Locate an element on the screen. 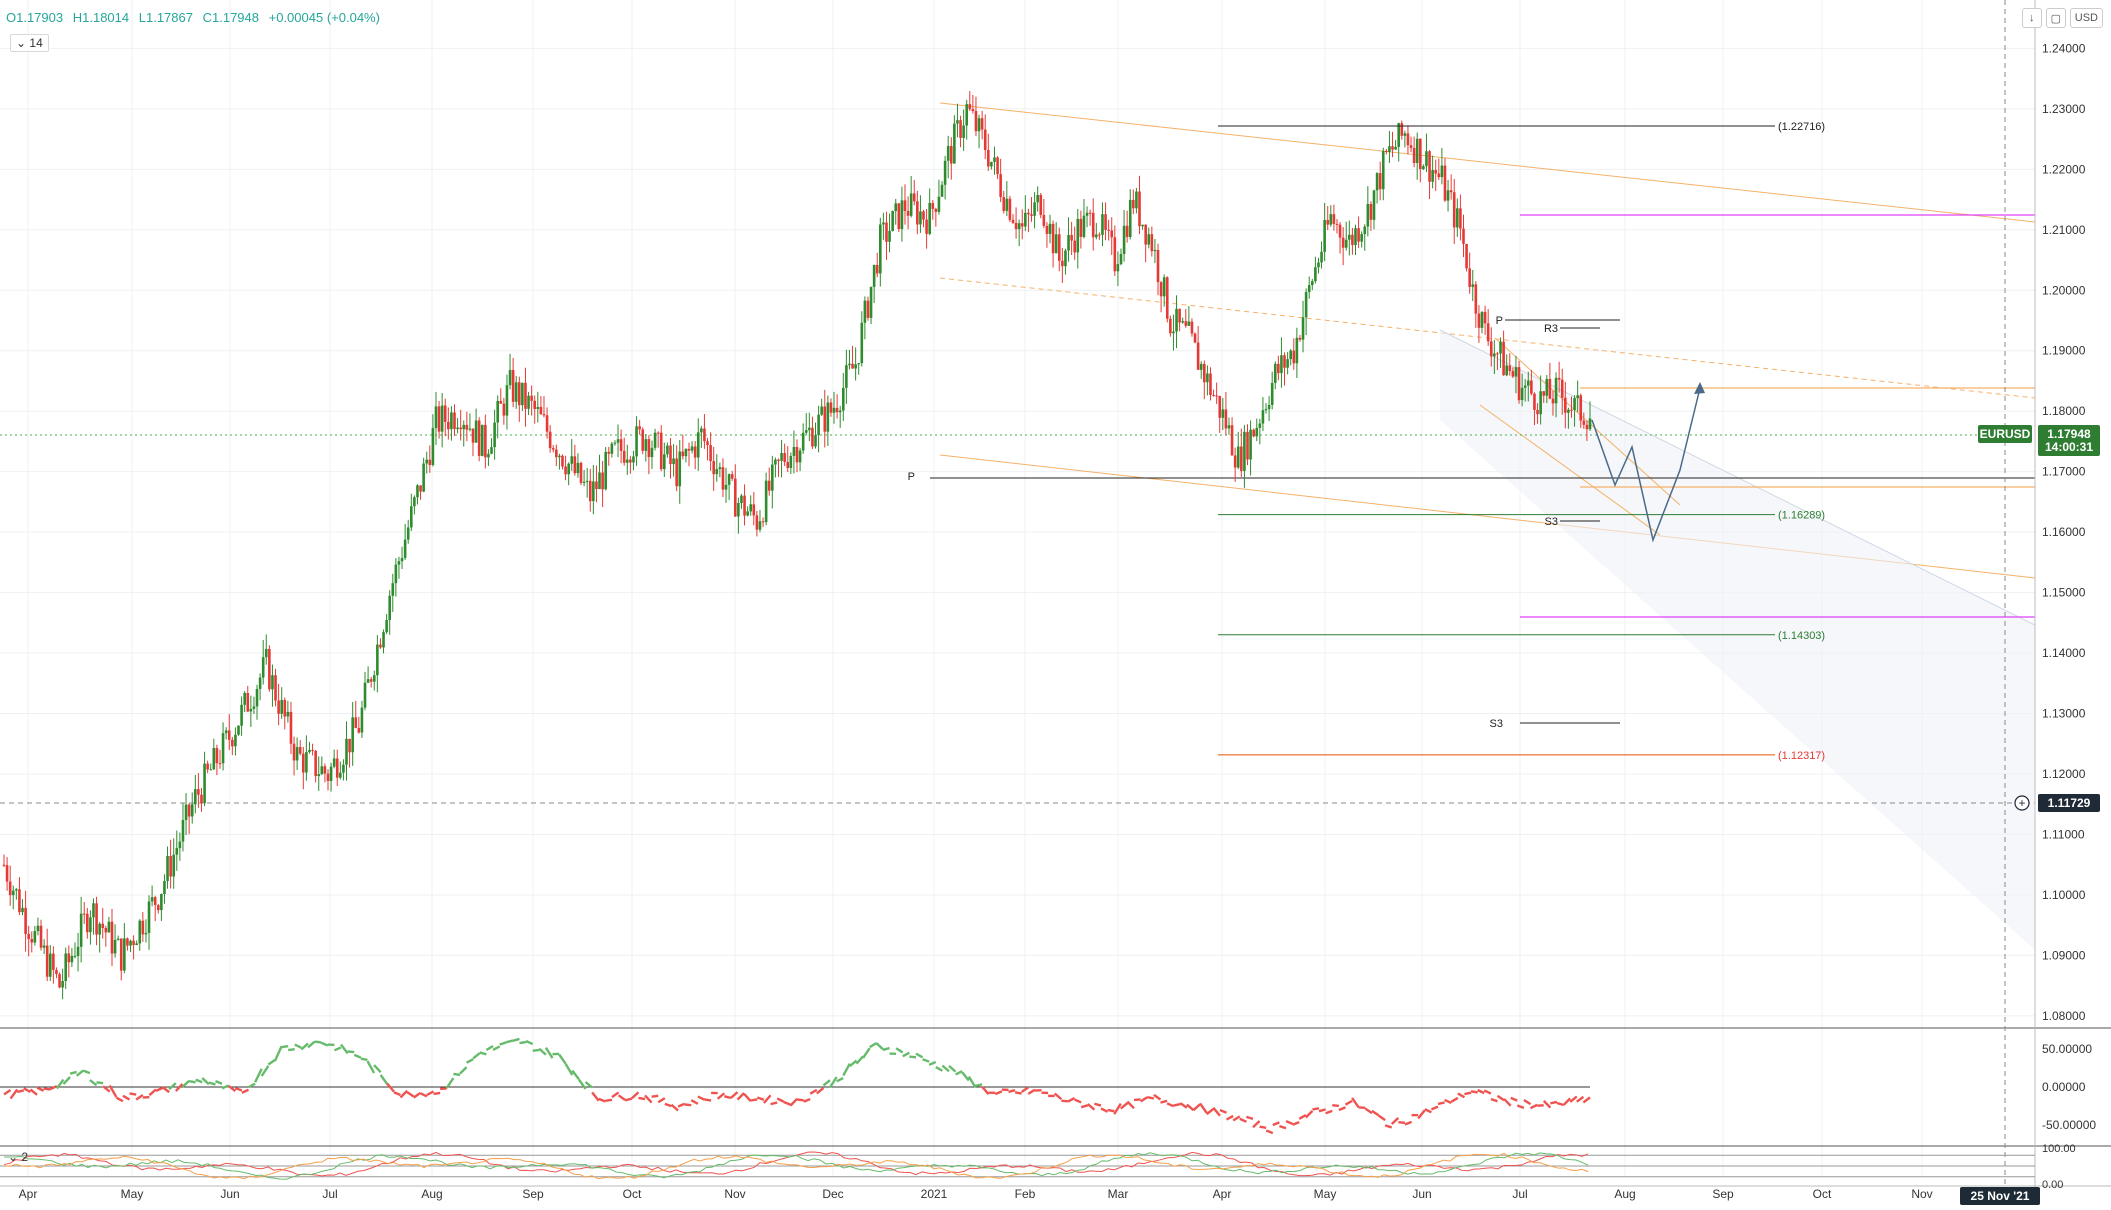 The image size is (2111, 1210). time-tick-label: Apr is located at coordinates (28, 1194).